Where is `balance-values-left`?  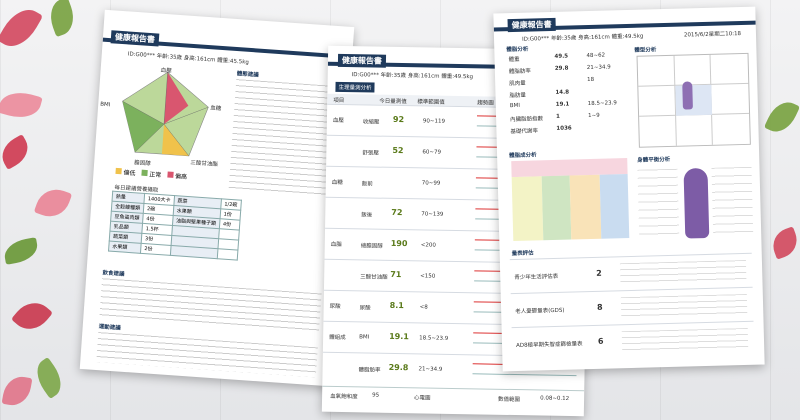 balance-values-left is located at coordinates (658, 204).